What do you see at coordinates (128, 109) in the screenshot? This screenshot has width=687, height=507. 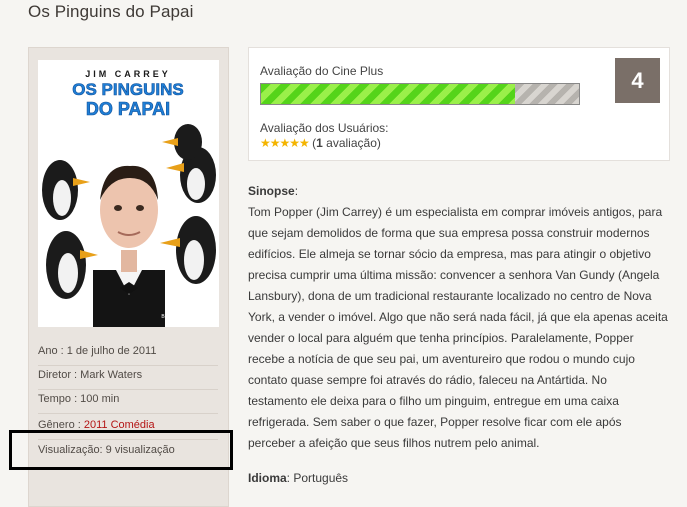 I see `poster-title-line2: DO PAPAI` at bounding box center [128, 109].